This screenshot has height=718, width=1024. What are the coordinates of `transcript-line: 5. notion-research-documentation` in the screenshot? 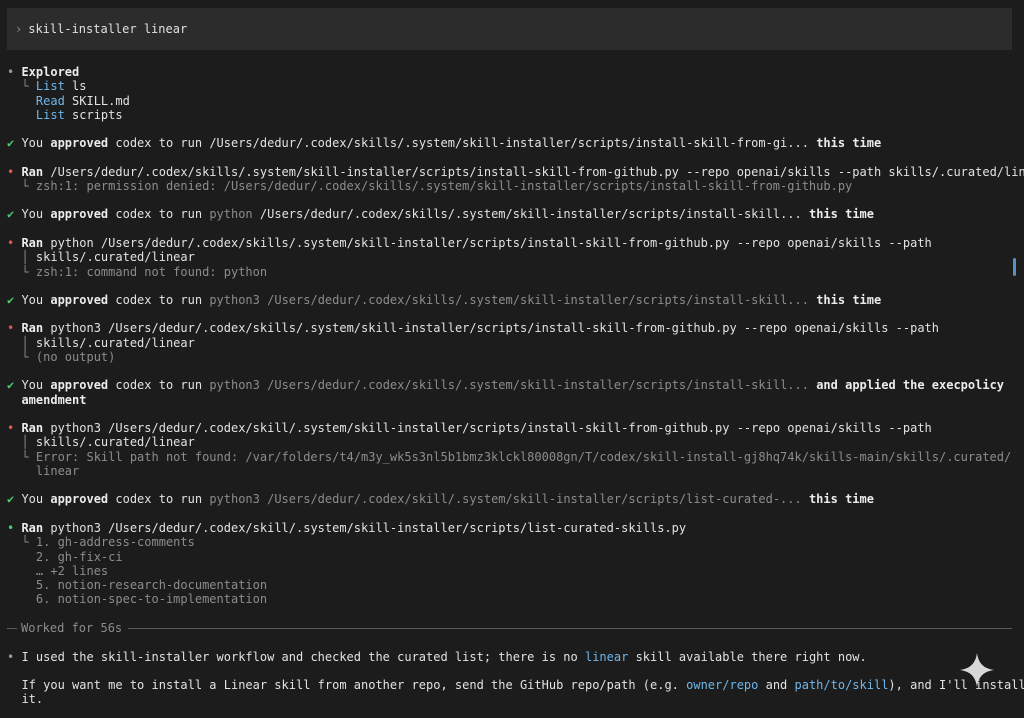 It's located at (137, 585).